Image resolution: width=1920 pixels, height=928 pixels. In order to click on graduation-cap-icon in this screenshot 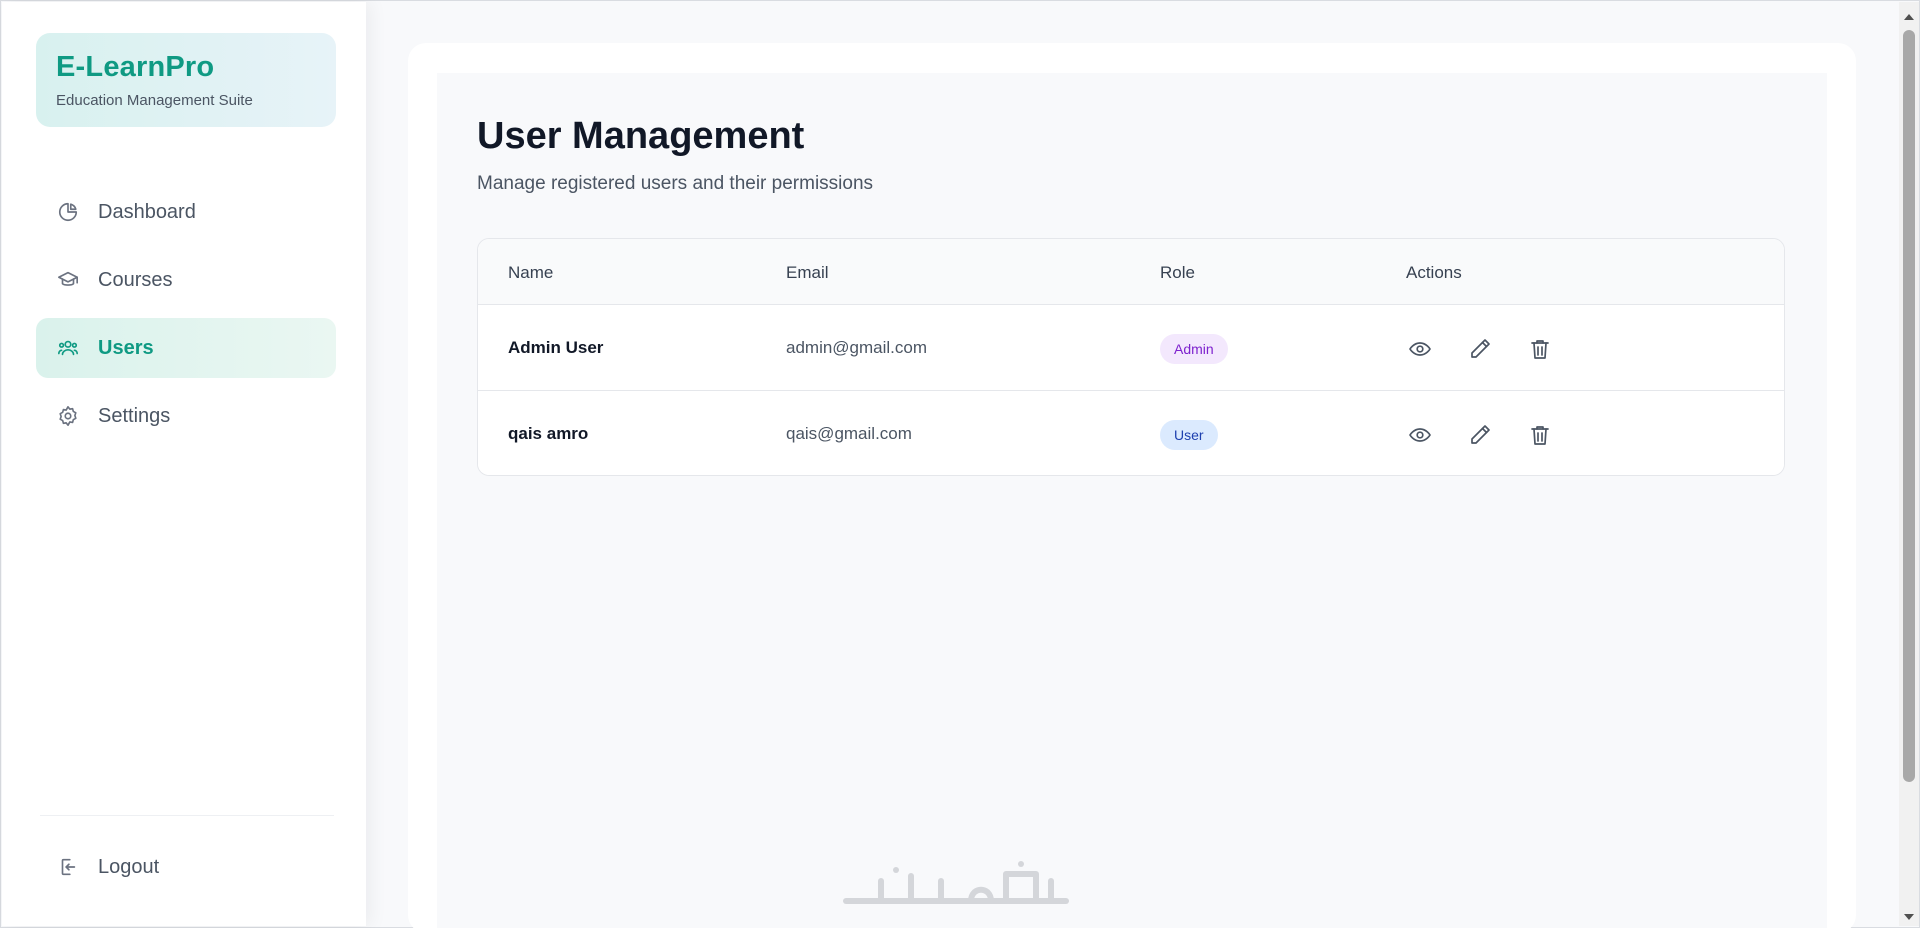, I will do `click(68, 280)`.